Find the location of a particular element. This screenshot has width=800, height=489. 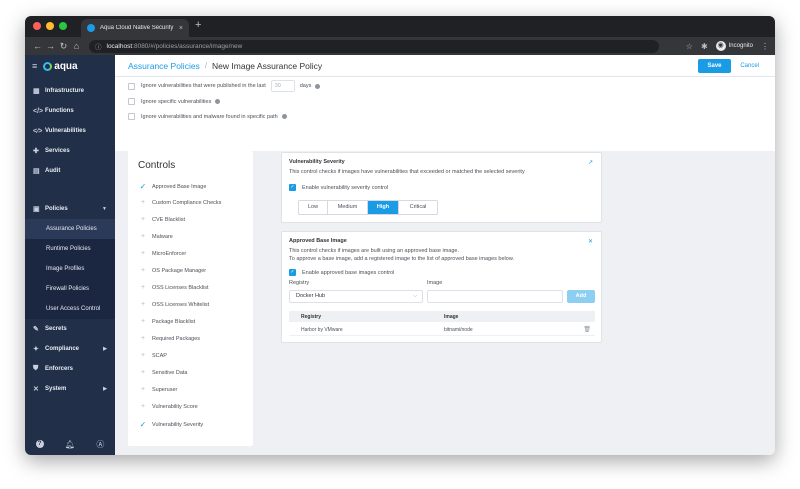

close-icon: ✕ is located at coordinates (590, 241).